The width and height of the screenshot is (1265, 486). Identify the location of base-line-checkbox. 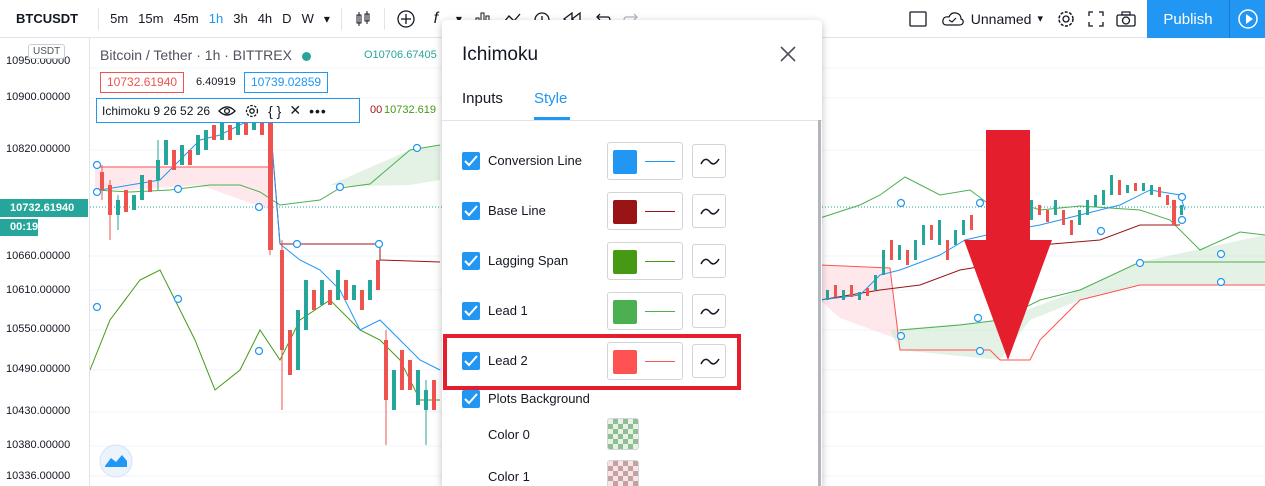
(471, 211).